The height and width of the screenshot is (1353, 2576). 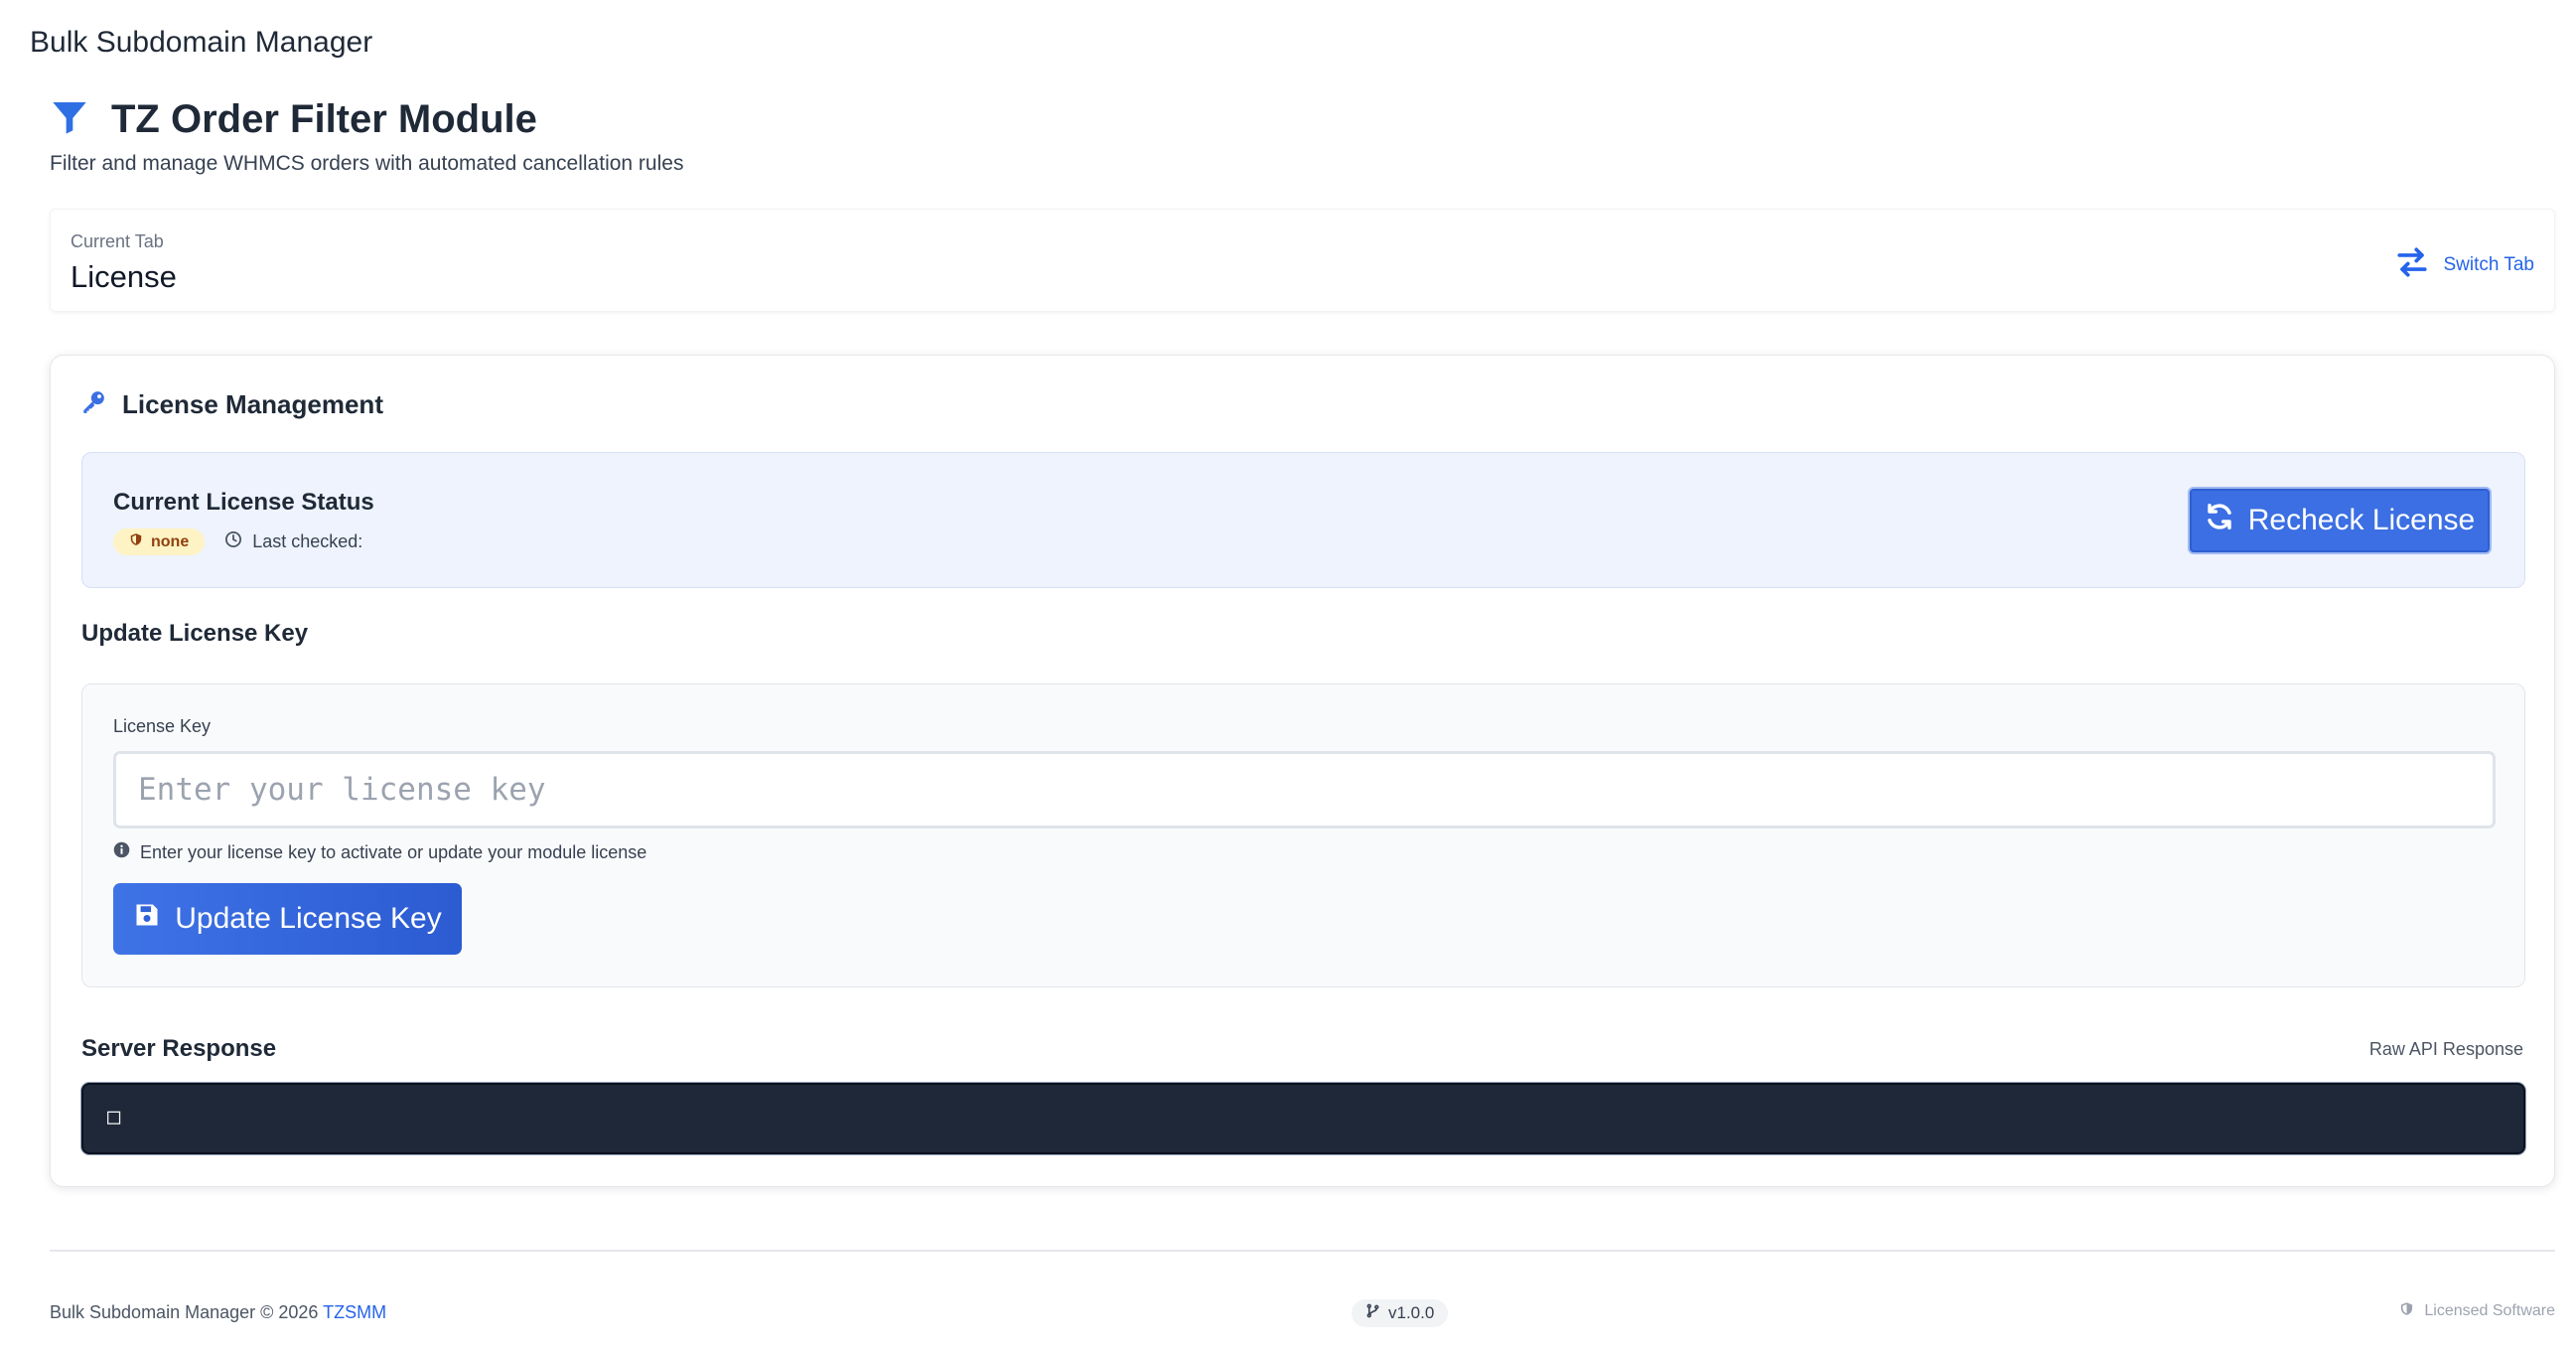 What do you see at coordinates (2445, 1049) in the screenshot?
I see `raw-api-response-label: Raw API Response` at bounding box center [2445, 1049].